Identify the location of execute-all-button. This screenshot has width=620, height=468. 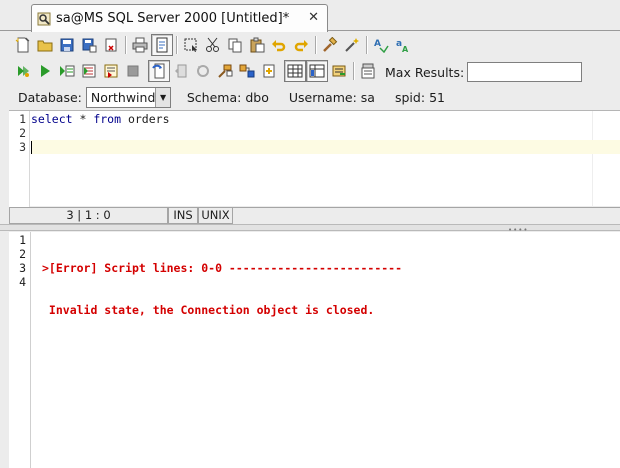
(23, 71).